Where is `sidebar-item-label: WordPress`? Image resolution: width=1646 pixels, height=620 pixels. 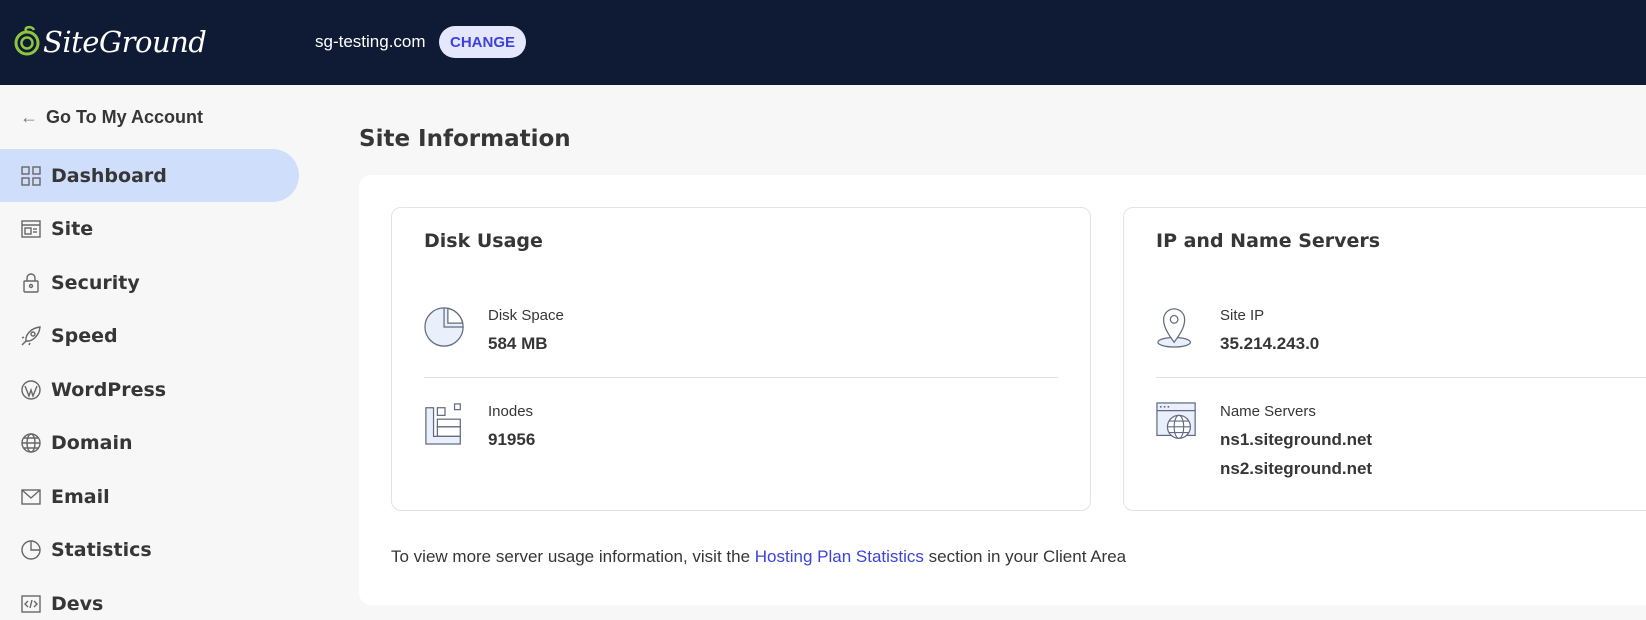
sidebar-item-label: WordPress is located at coordinates (109, 389).